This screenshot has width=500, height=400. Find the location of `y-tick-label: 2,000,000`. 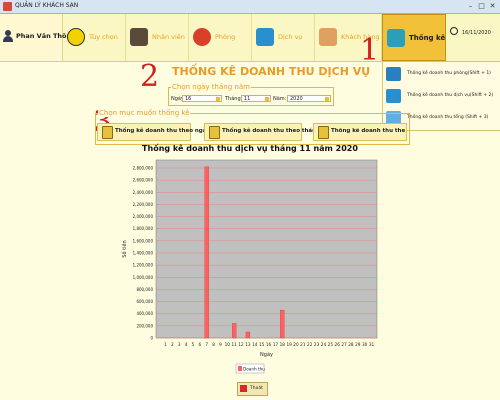

y-tick-label: 2,000,000 is located at coordinates (143, 216).